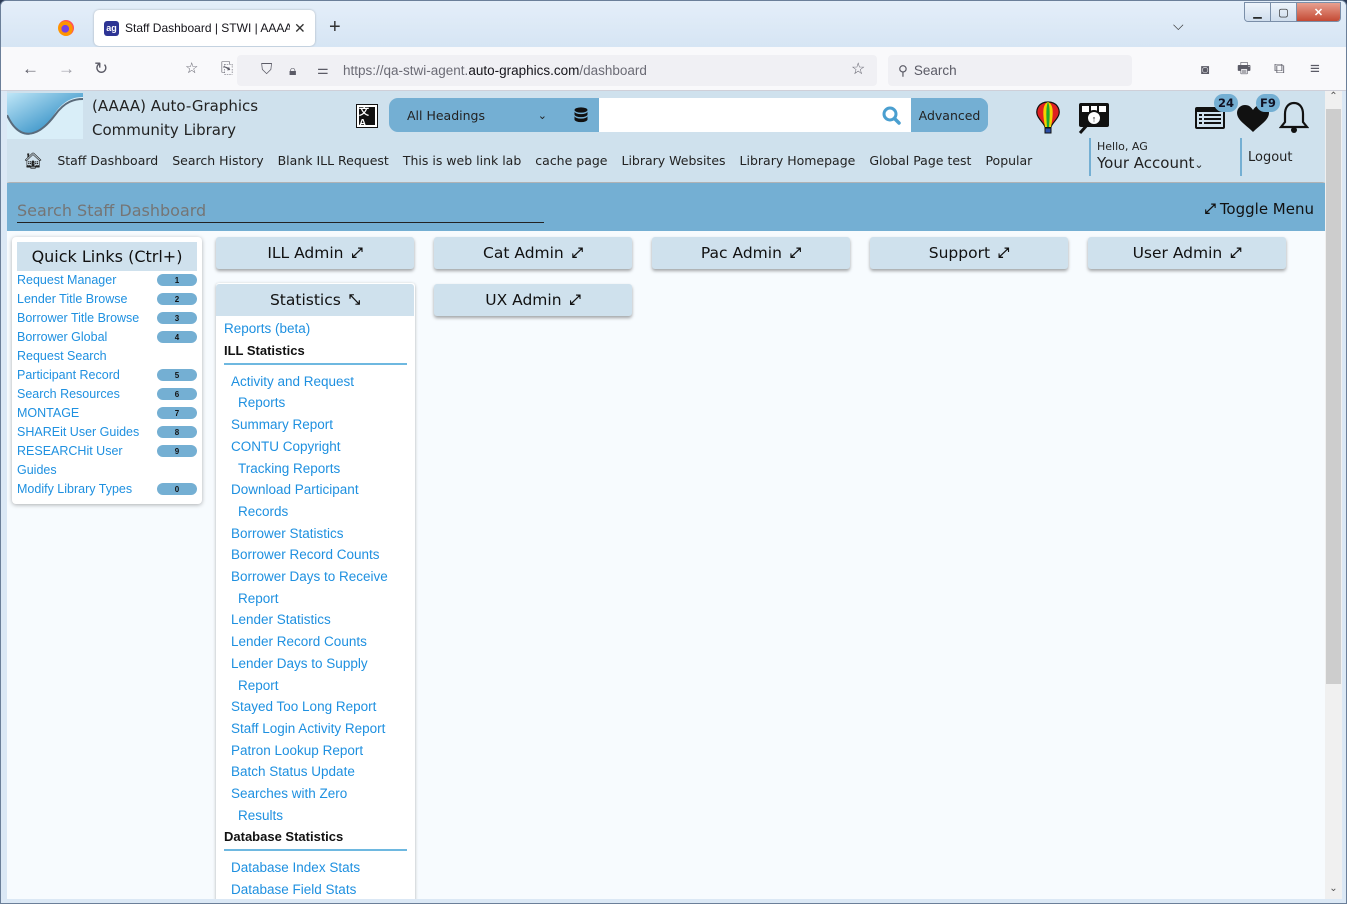 This screenshot has height=904, width=1347. I want to click on quick-link-item: Borrower Global Request Search 4, so click(107, 347).